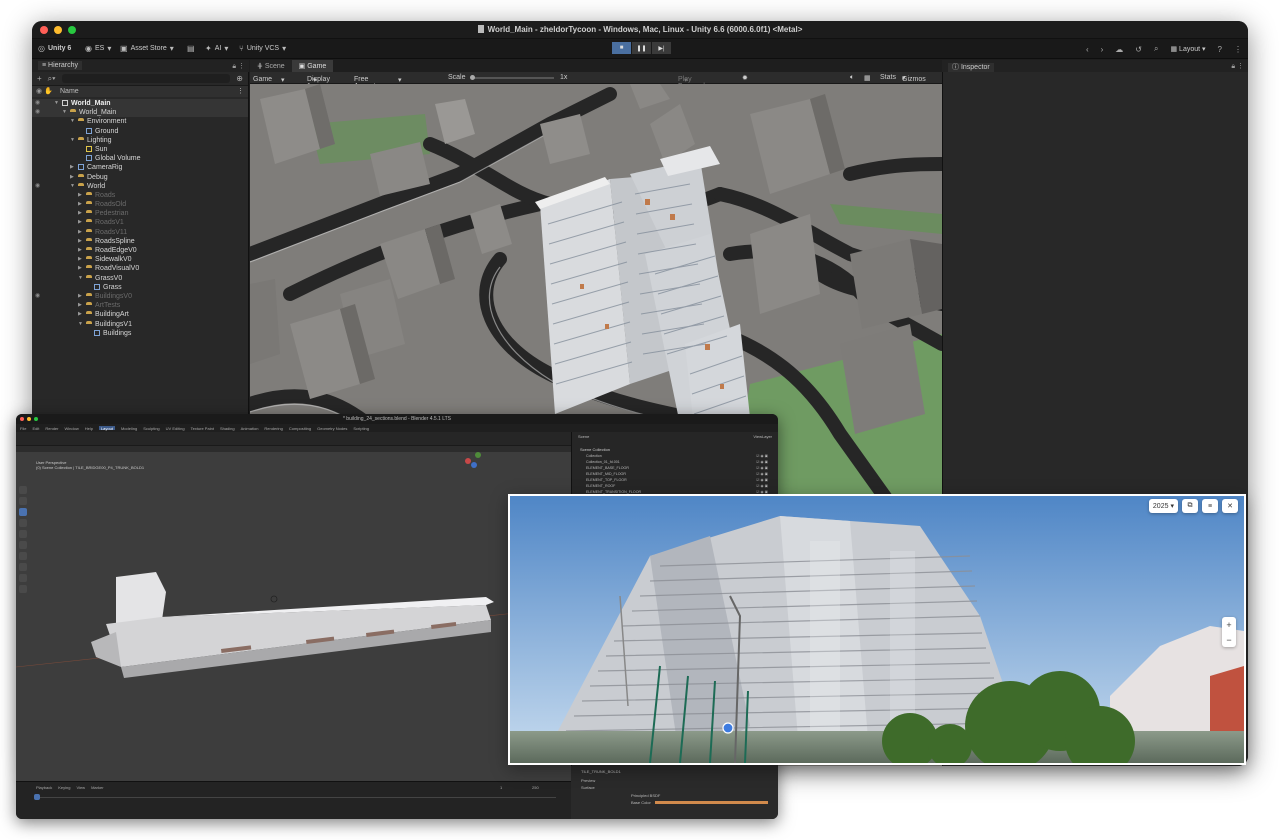 The width and height of the screenshot is (1280, 840). Describe the element at coordinates (1187, 49) in the screenshot. I see `layout-dropdown: ▦ Layout ▾` at that location.